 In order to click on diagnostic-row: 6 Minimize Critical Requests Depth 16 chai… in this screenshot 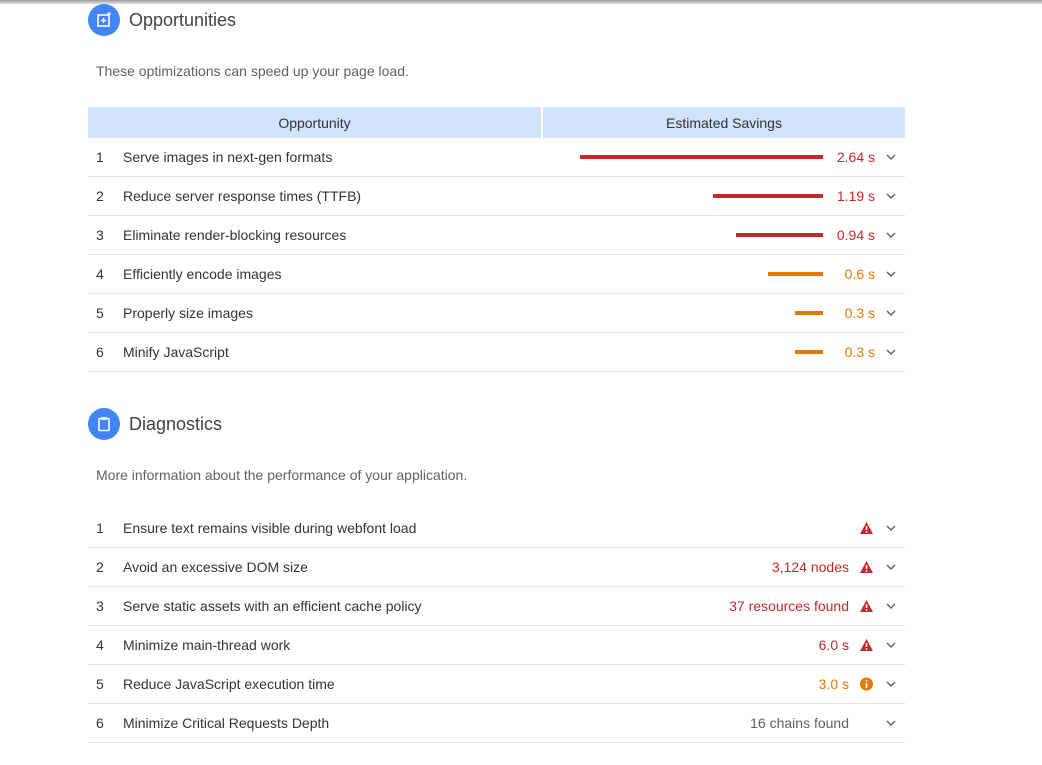, I will do `click(496, 723)`.